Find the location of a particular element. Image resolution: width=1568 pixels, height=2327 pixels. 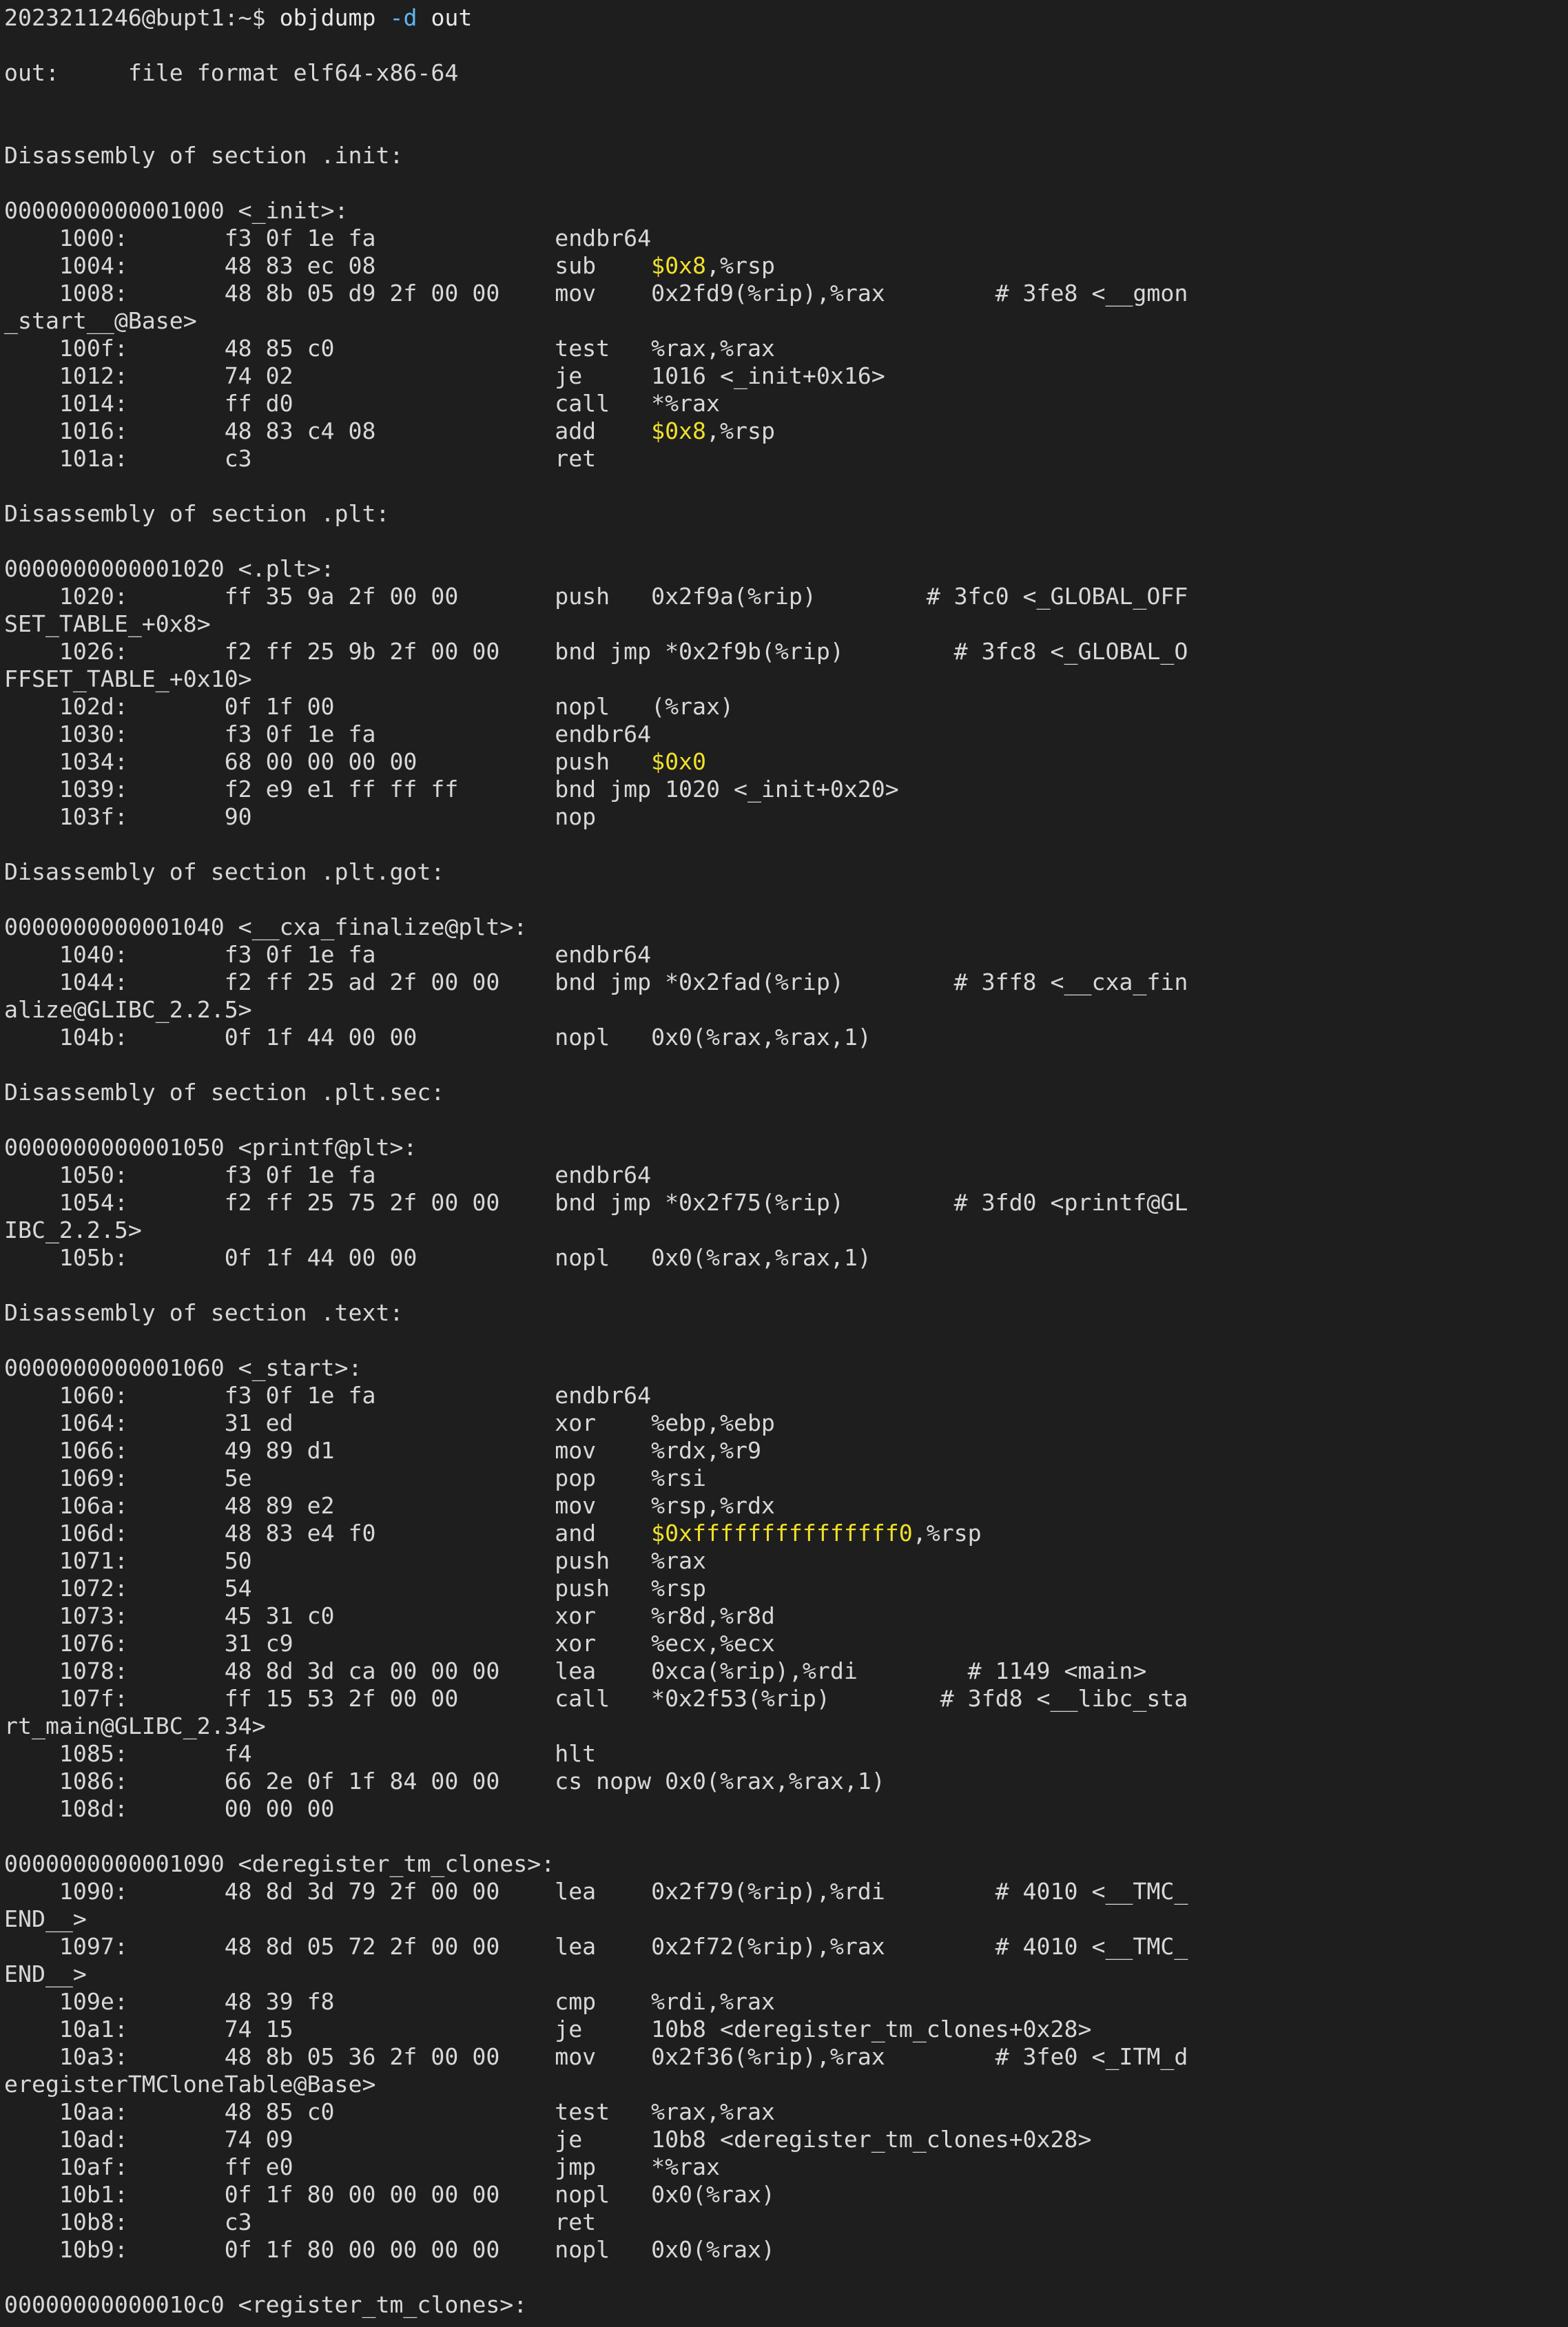

output-text: alize@GLIBC_2.2.5> is located at coordinates (128, 1009).